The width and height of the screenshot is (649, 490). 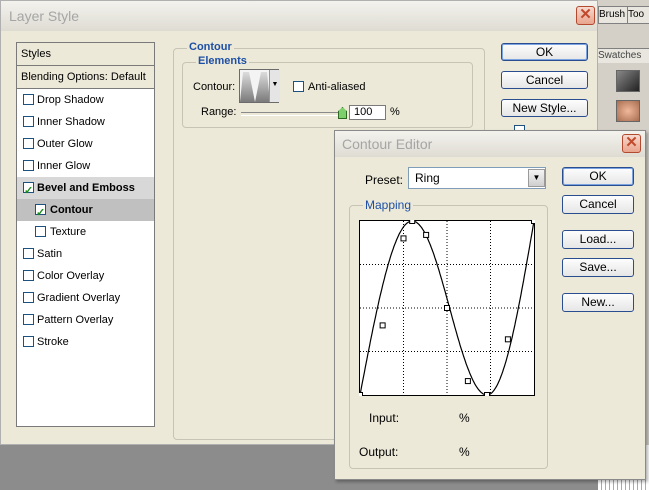 I want to click on preset-select-value: Ring, so click(x=427, y=178).